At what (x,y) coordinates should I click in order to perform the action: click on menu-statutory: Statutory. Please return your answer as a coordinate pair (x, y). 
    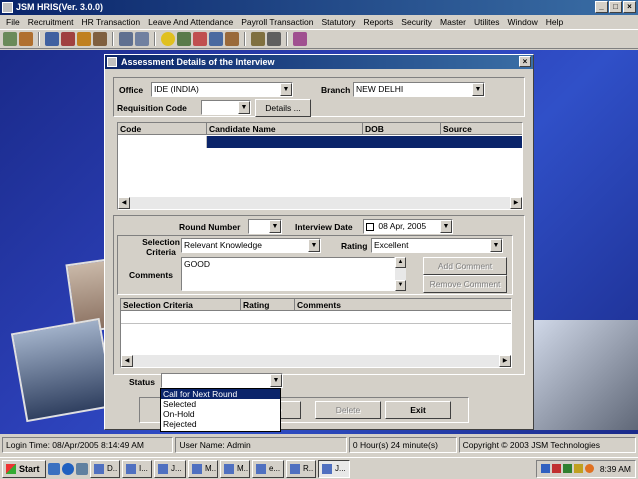
    Looking at the image, I should click on (339, 22).